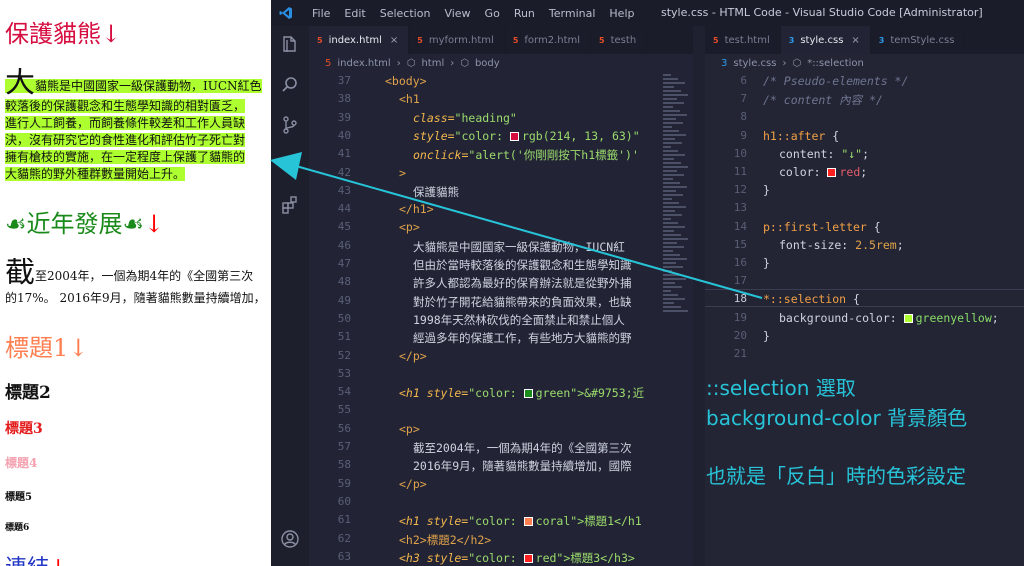  What do you see at coordinates (290, 85) in the screenshot?
I see `search-icon` at bounding box center [290, 85].